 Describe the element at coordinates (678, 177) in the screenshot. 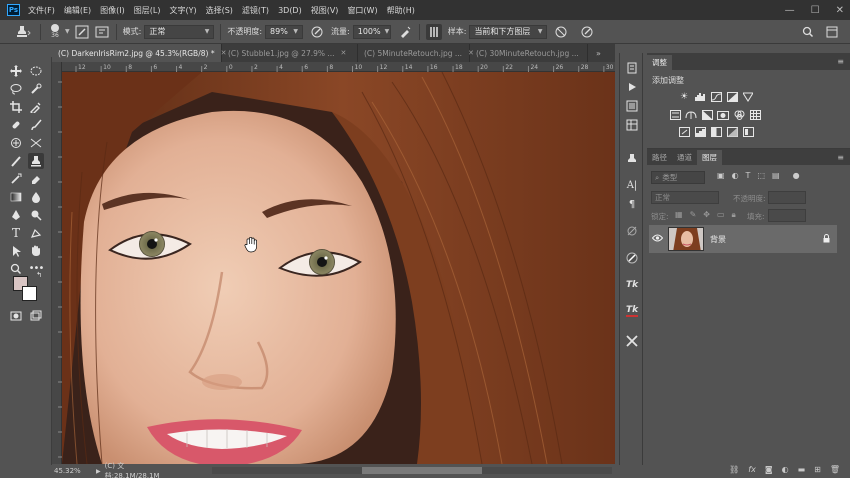

I see `layer-filter-dropdown: ⌕ 类型` at that location.